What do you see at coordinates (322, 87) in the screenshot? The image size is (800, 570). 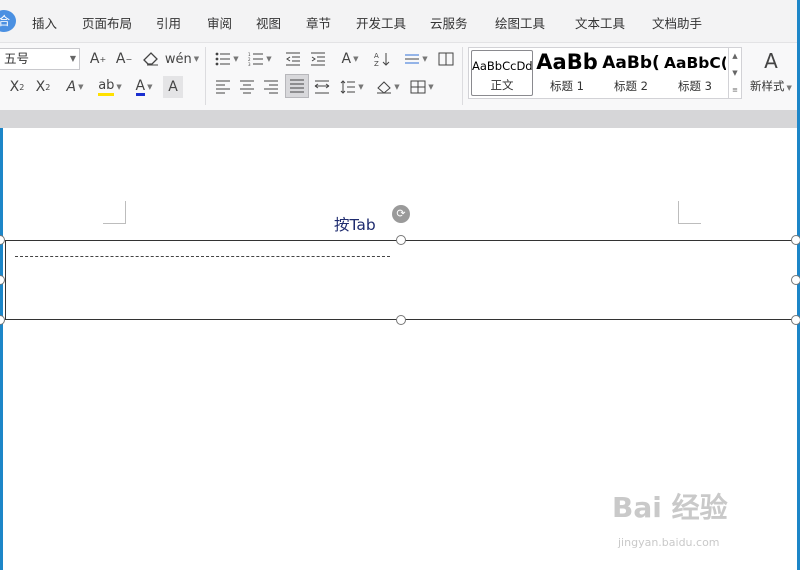 I see `distributed-align-icon` at bounding box center [322, 87].